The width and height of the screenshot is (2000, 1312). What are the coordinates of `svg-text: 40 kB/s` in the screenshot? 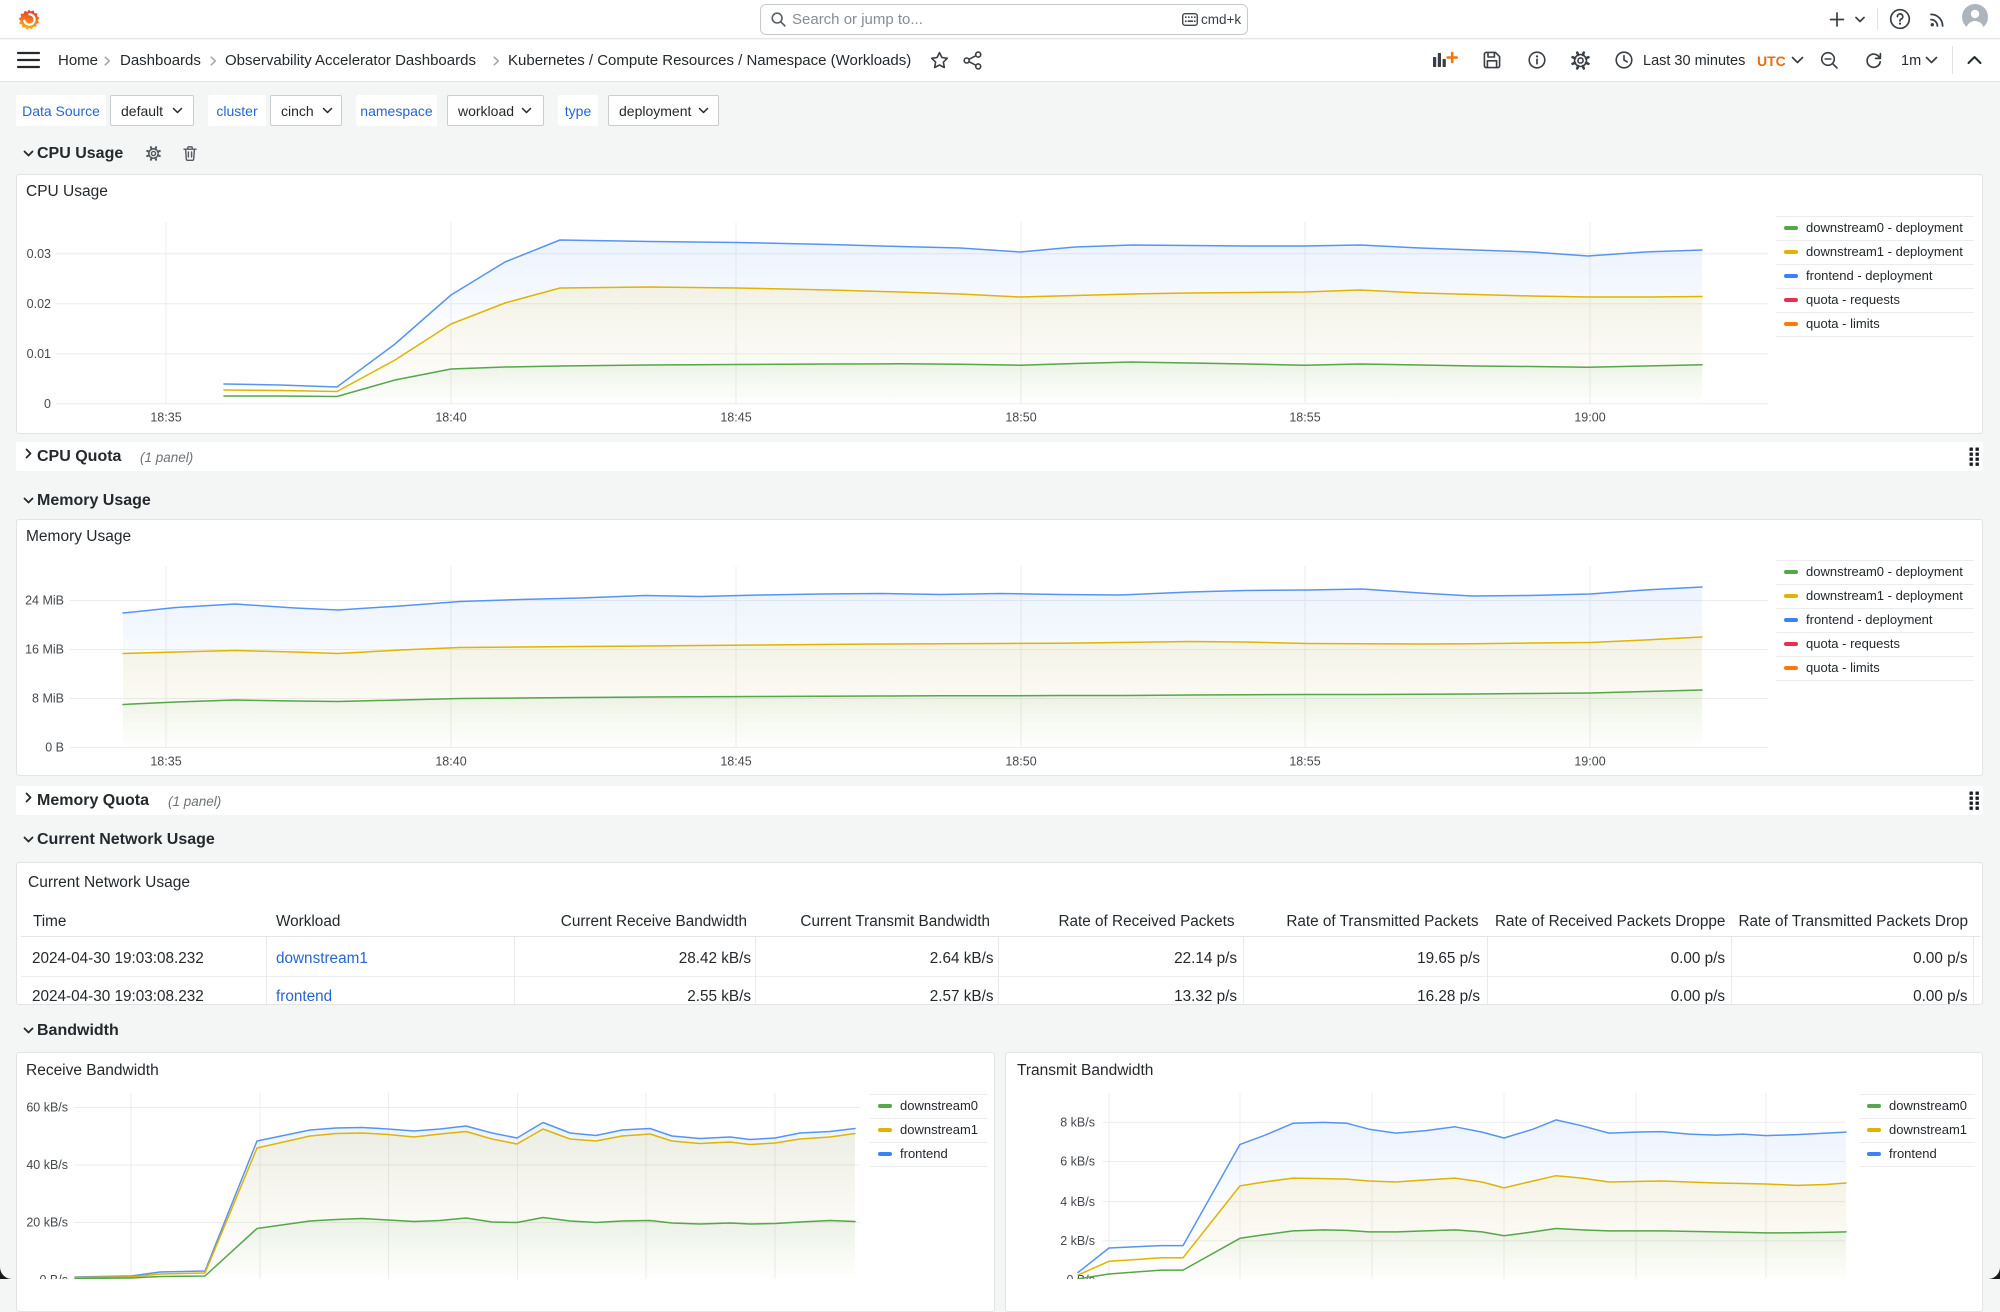 It's located at (47, 1165).